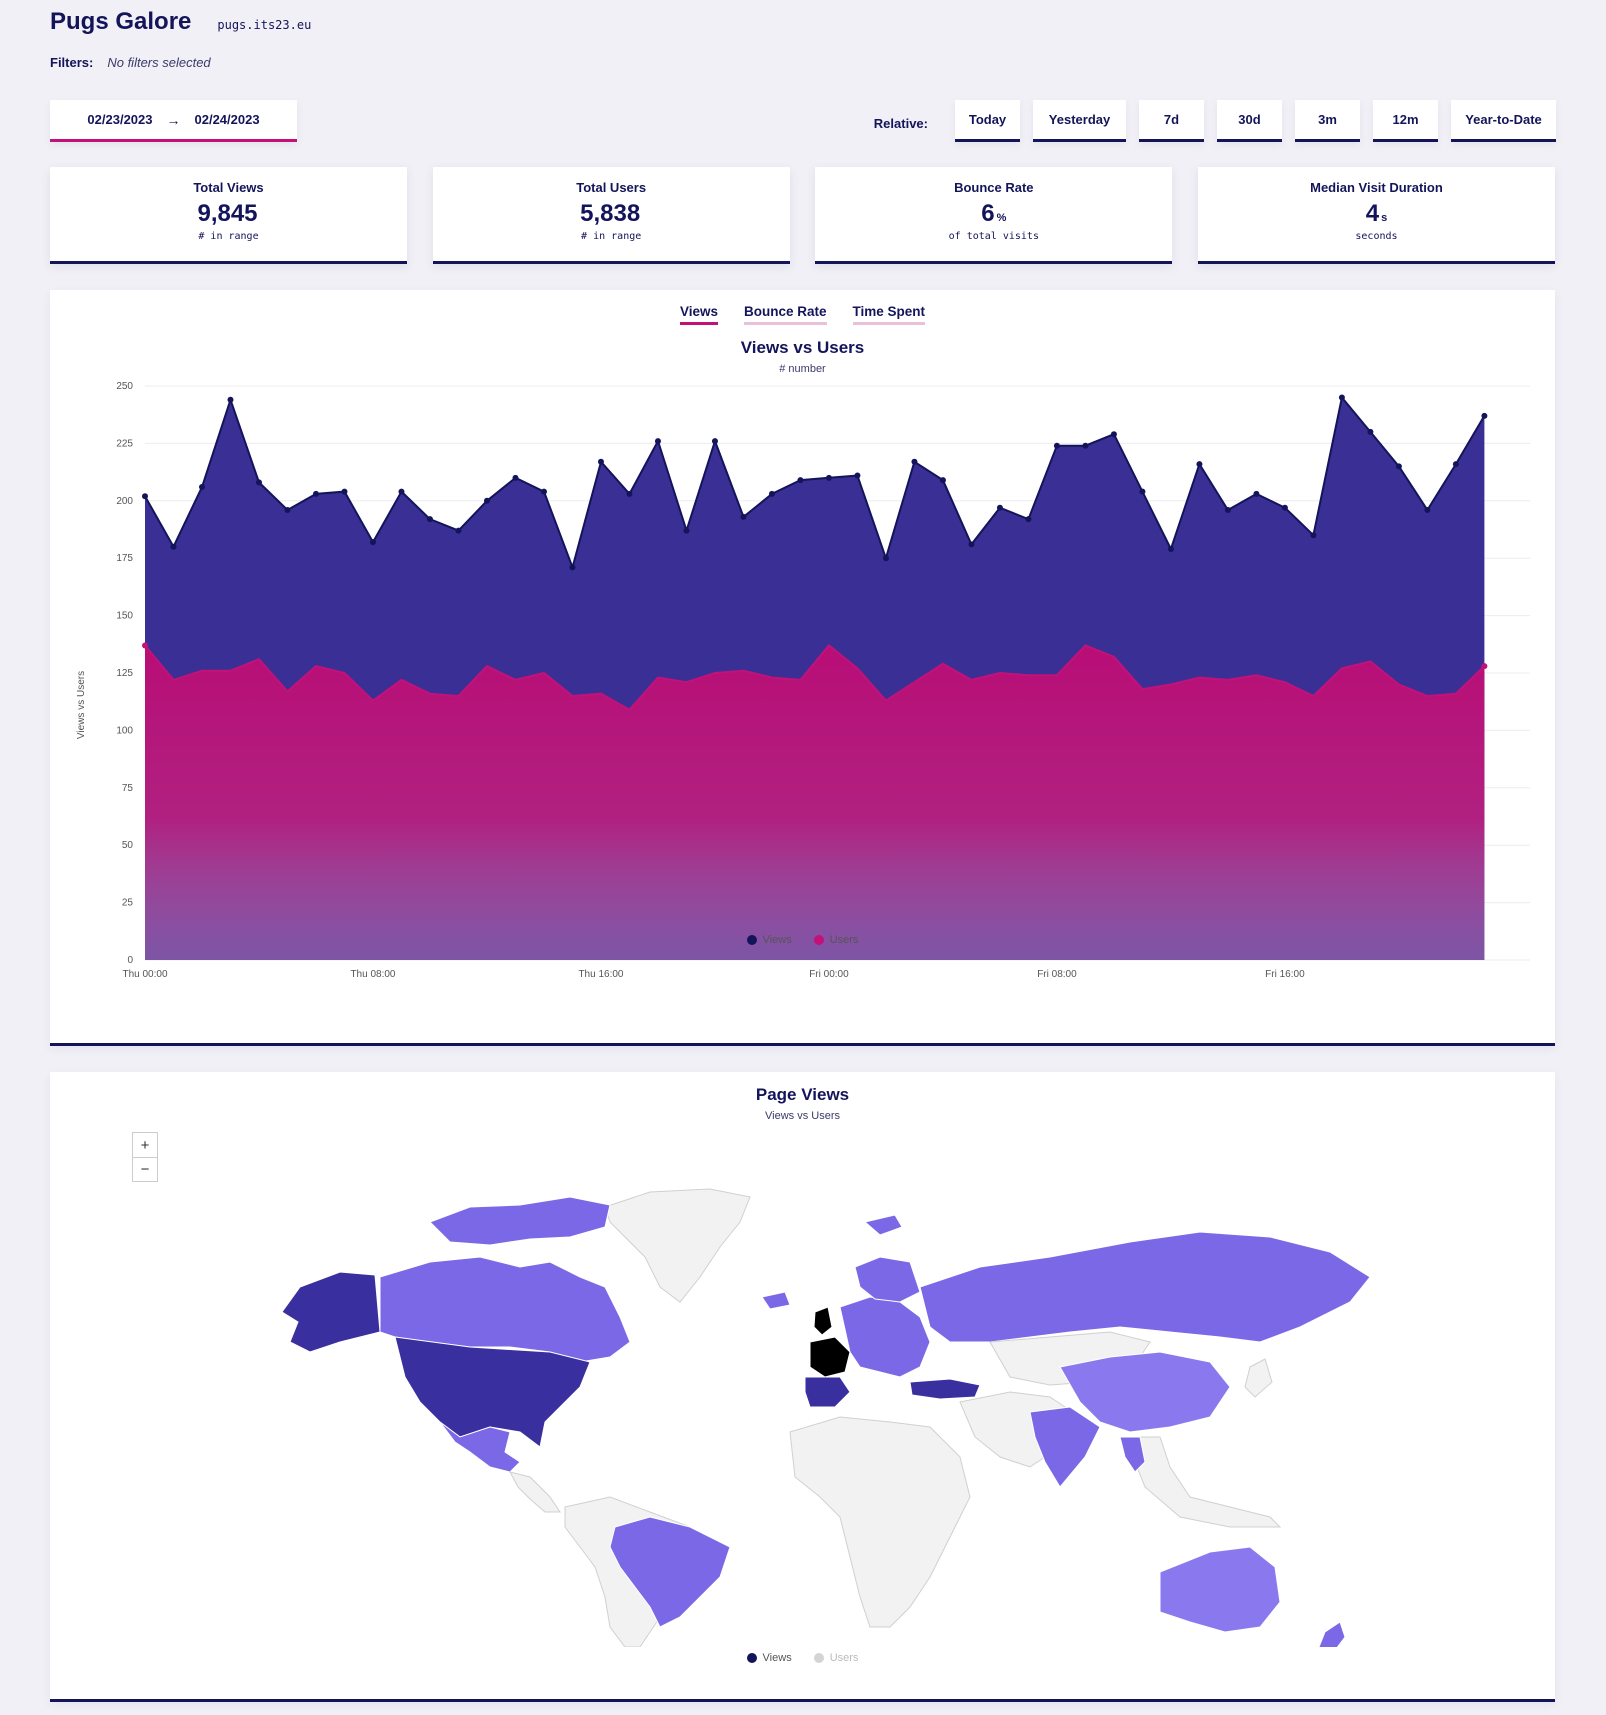  What do you see at coordinates (885, 1337) in the screenshot?
I see `region-europe` at bounding box center [885, 1337].